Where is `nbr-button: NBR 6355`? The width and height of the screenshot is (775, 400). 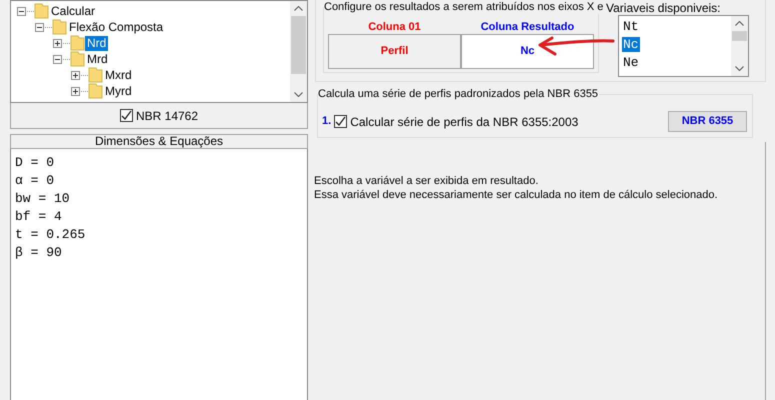
nbr-button: NBR 6355 is located at coordinates (707, 121).